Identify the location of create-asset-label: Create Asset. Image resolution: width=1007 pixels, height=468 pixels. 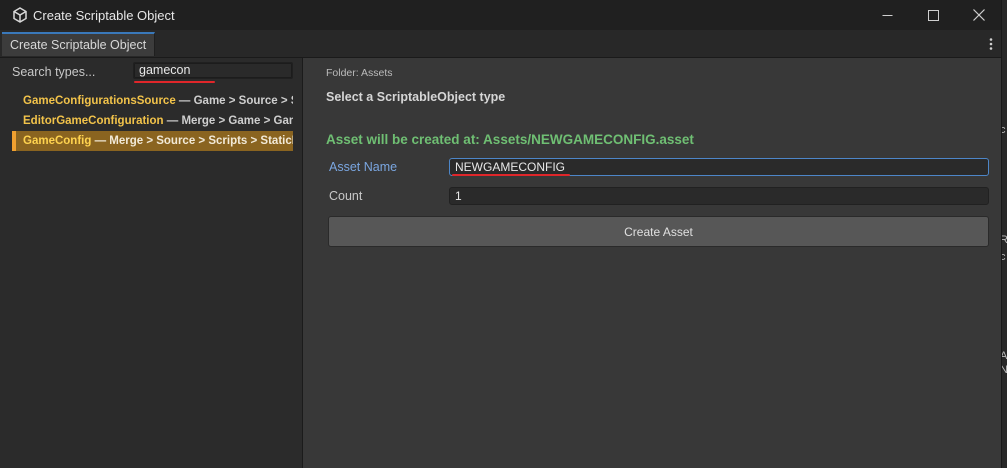
(658, 231).